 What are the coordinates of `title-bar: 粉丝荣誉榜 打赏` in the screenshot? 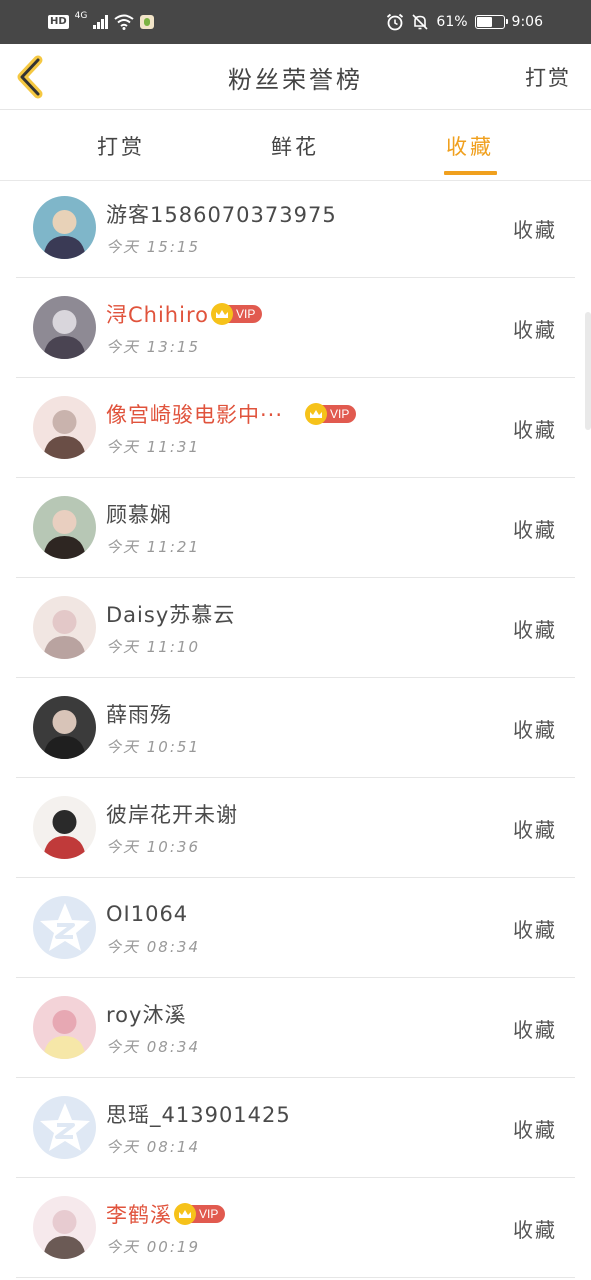 It's located at (295, 77).